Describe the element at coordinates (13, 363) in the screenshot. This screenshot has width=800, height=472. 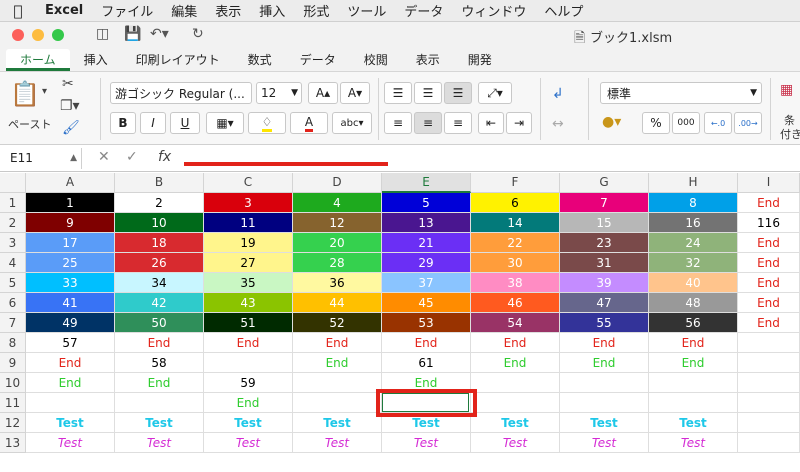
I see `row-header-9: 9` at that location.